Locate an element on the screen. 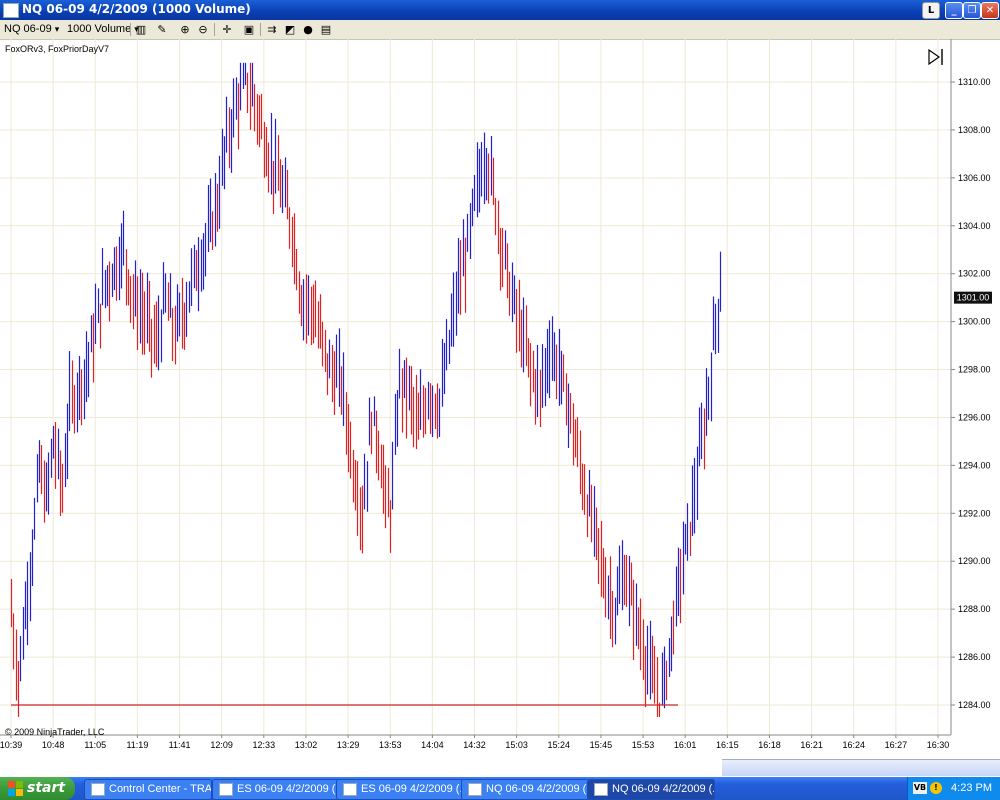 The width and height of the screenshot is (1000, 800). properties-icon: ▣ is located at coordinates (249, 29).